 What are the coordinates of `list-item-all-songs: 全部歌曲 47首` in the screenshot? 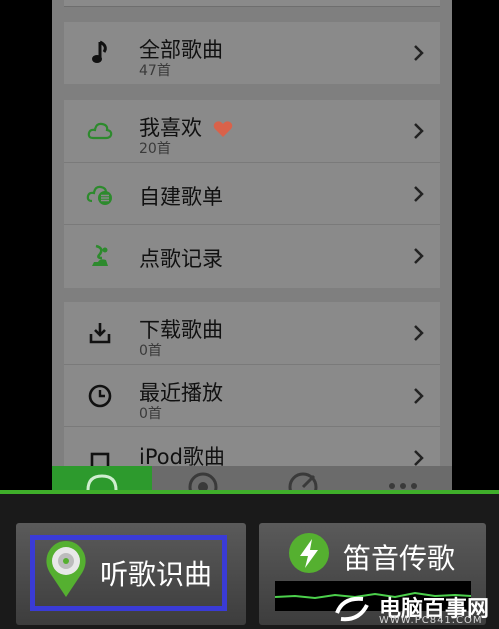 It's located at (252, 53).